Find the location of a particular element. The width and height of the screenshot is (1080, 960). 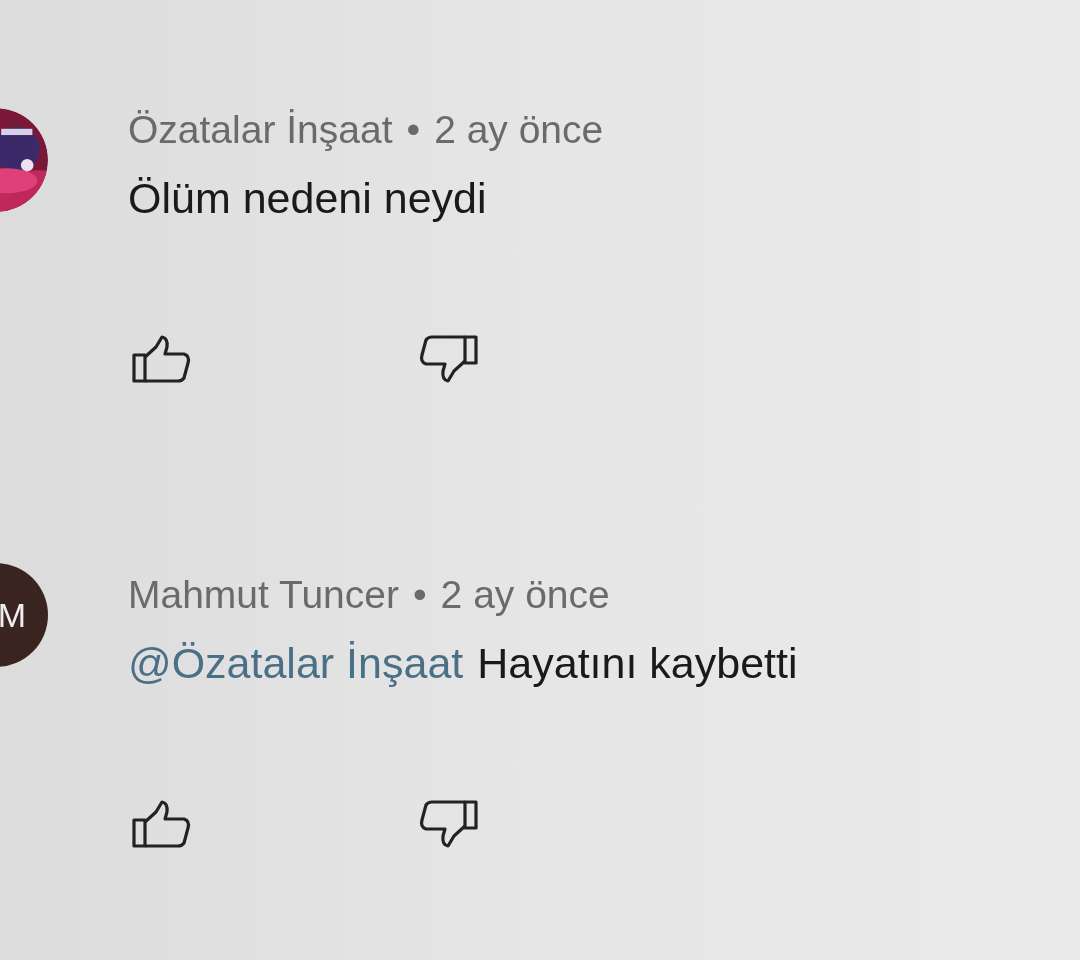

comment-text: Hayatını kaybetti is located at coordinates (637, 663).